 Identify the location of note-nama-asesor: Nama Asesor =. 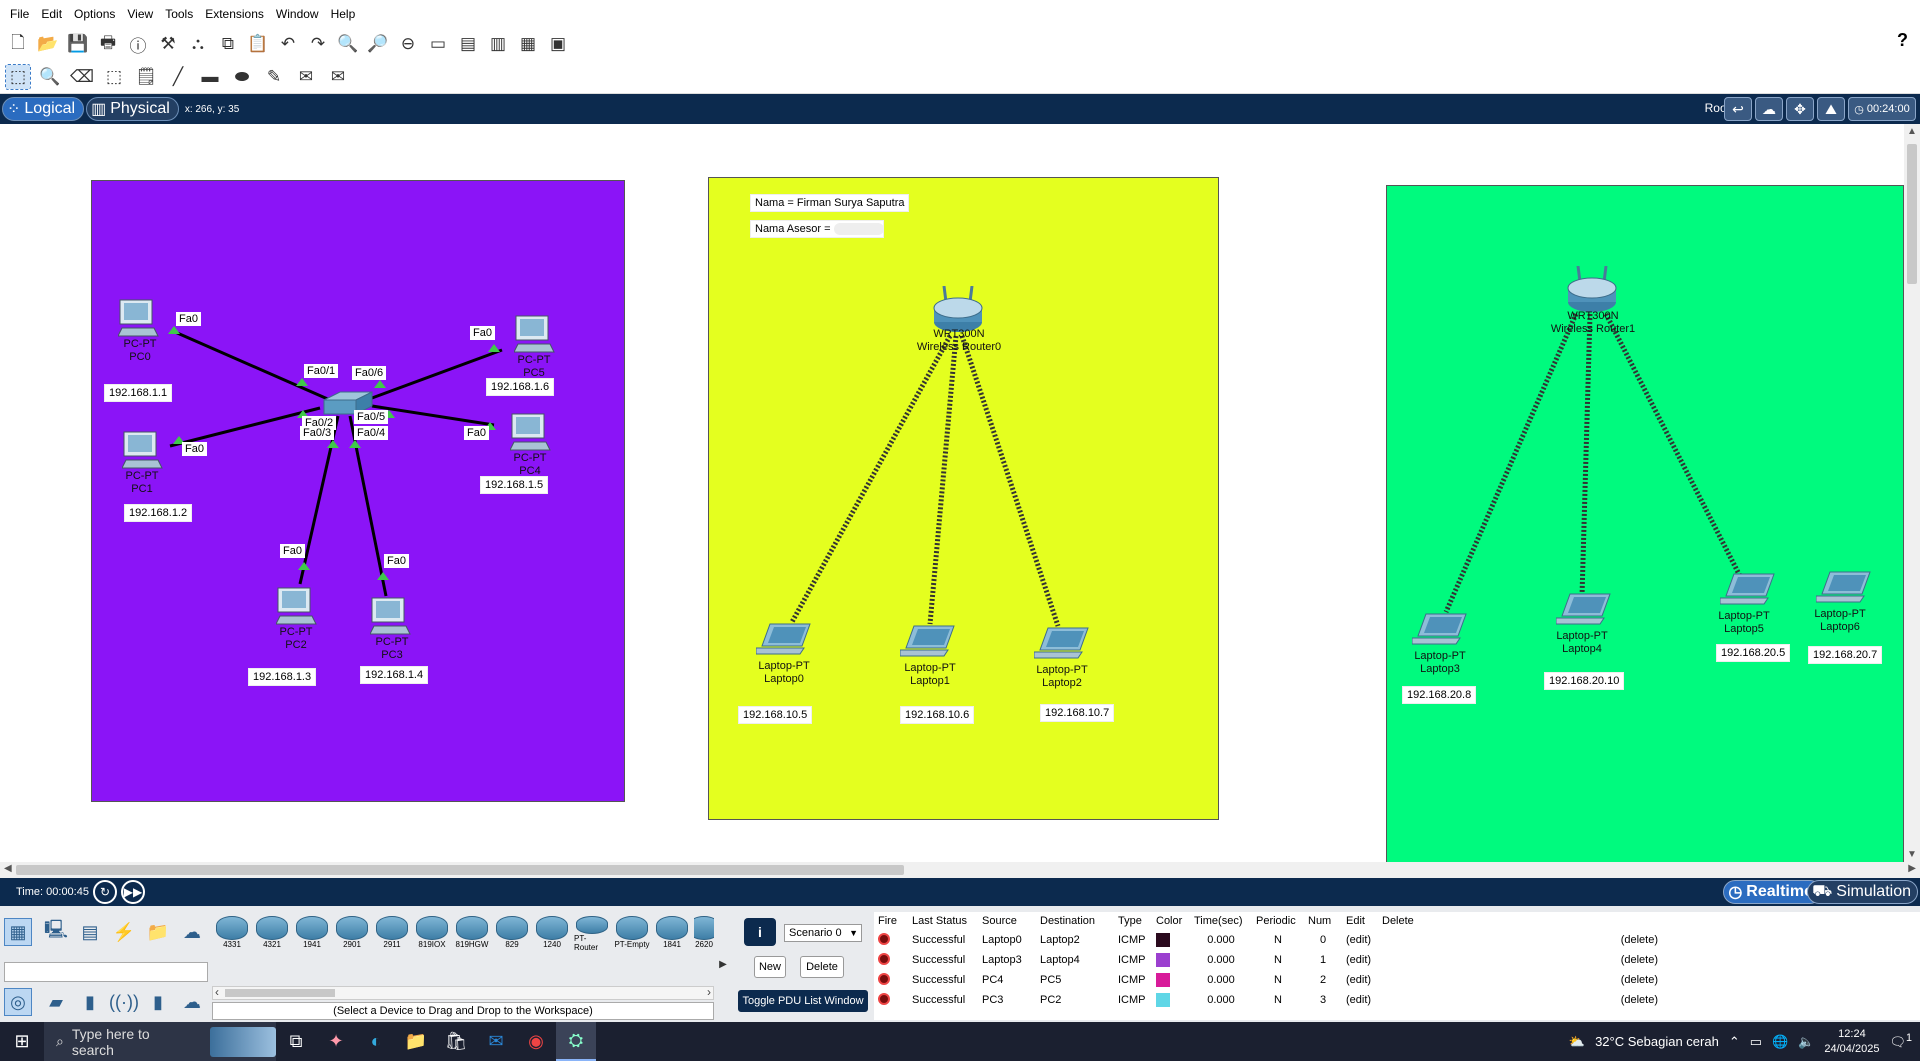
(817, 229).